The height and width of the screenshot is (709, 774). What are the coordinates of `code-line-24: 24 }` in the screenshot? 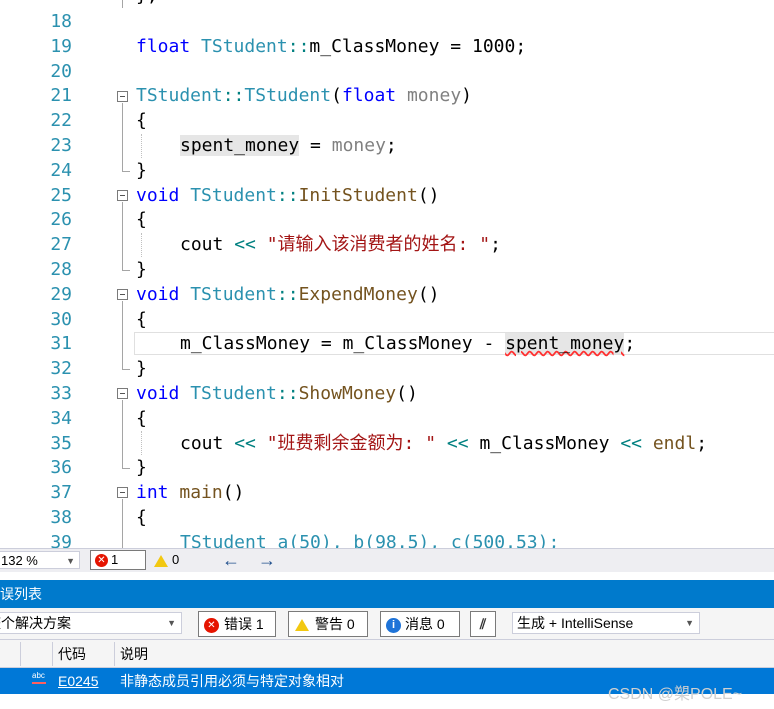 It's located at (387, 171).